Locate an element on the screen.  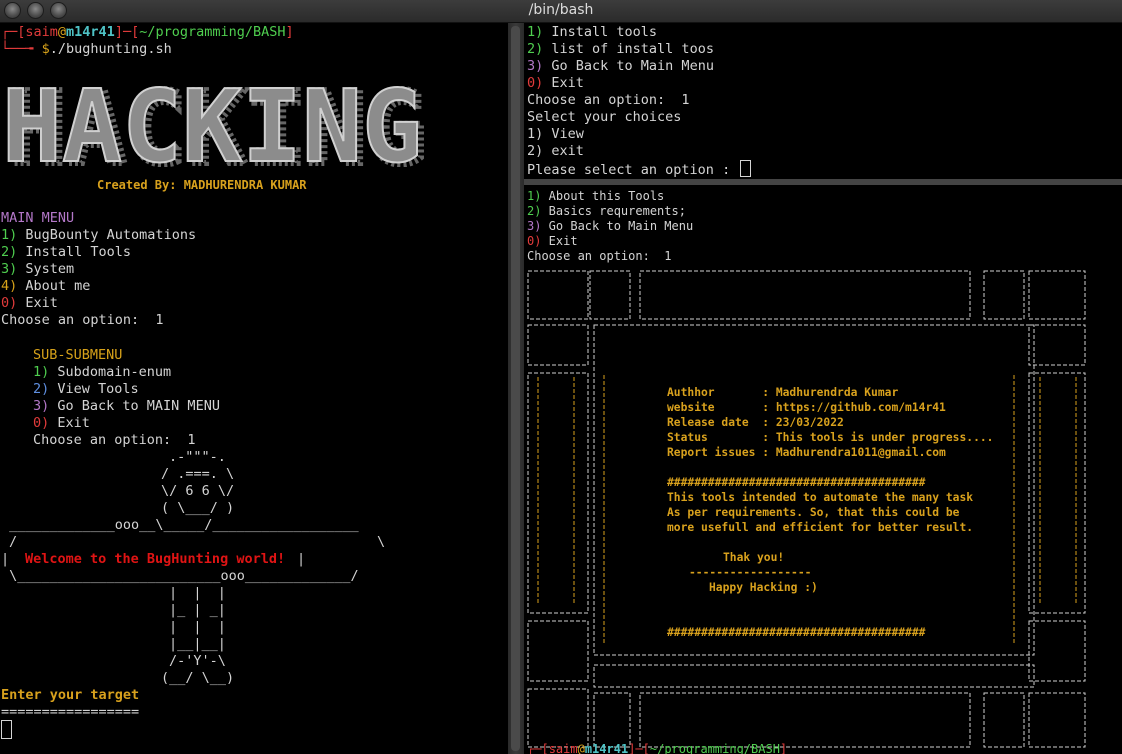
about-value: 23/03/2022 is located at coordinates (809, 422).